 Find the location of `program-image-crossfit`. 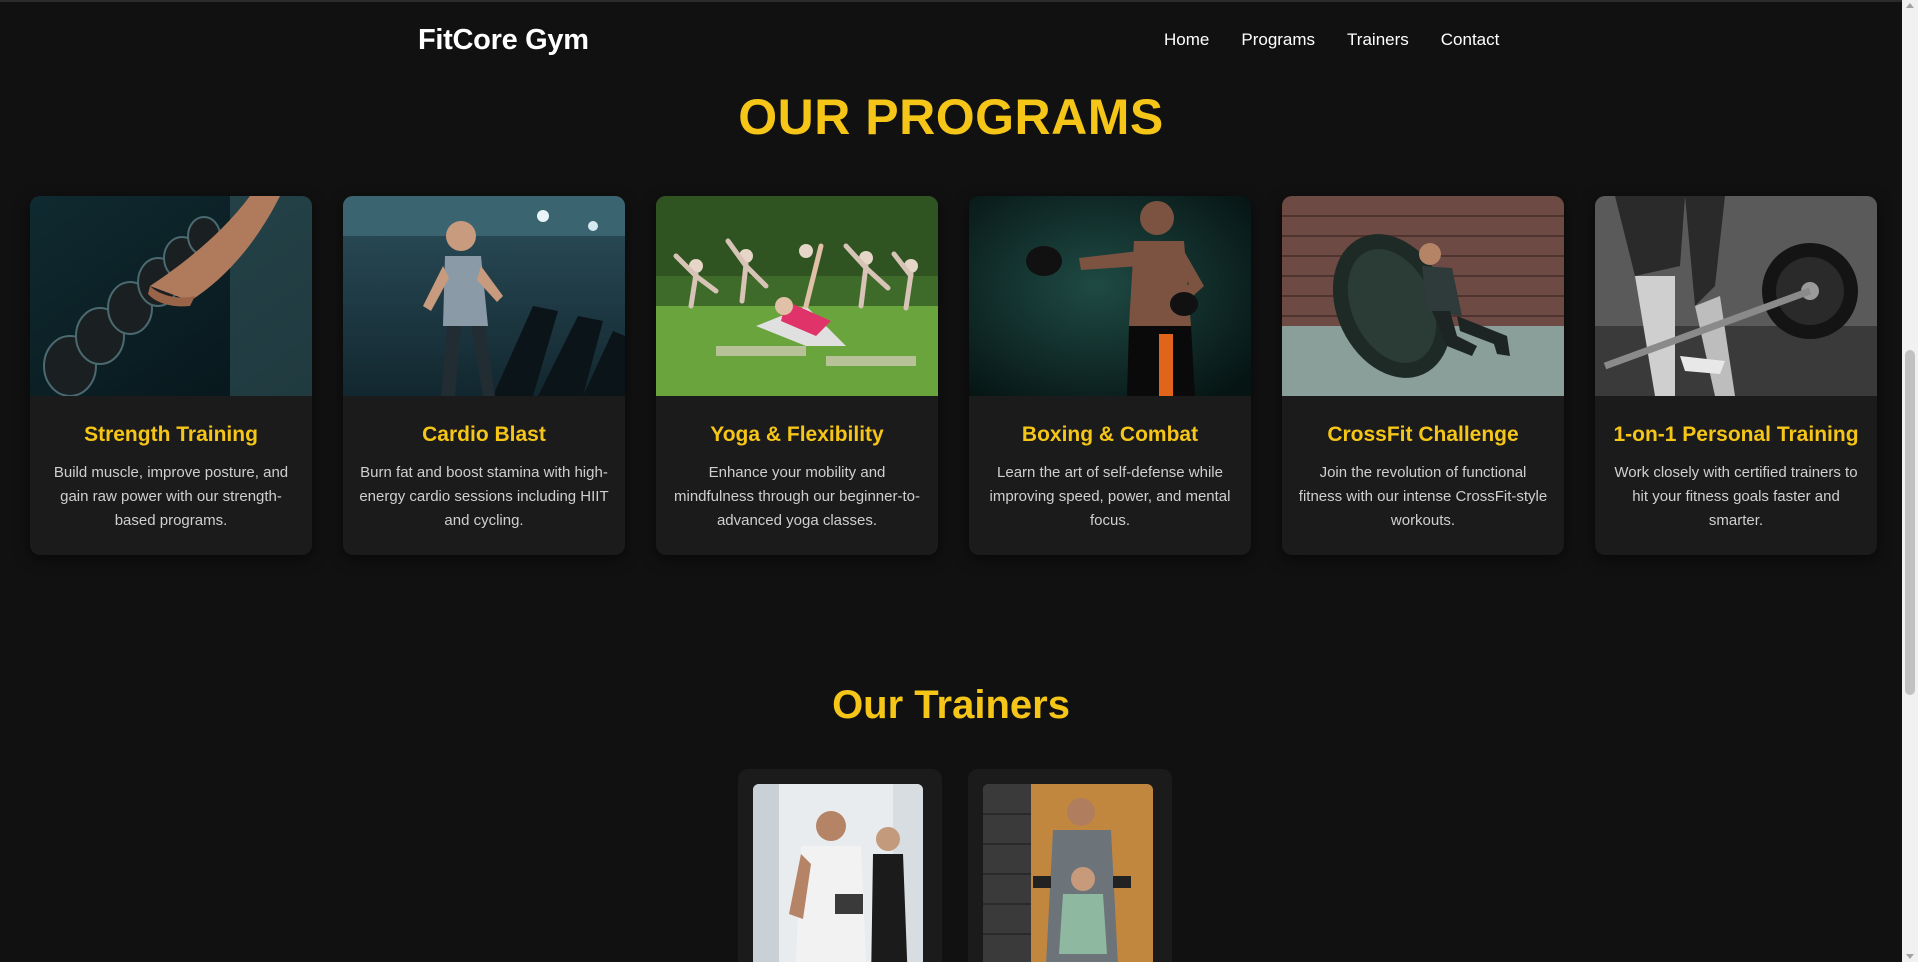

program-image-crossfit is located at coordinates (1423, 296).